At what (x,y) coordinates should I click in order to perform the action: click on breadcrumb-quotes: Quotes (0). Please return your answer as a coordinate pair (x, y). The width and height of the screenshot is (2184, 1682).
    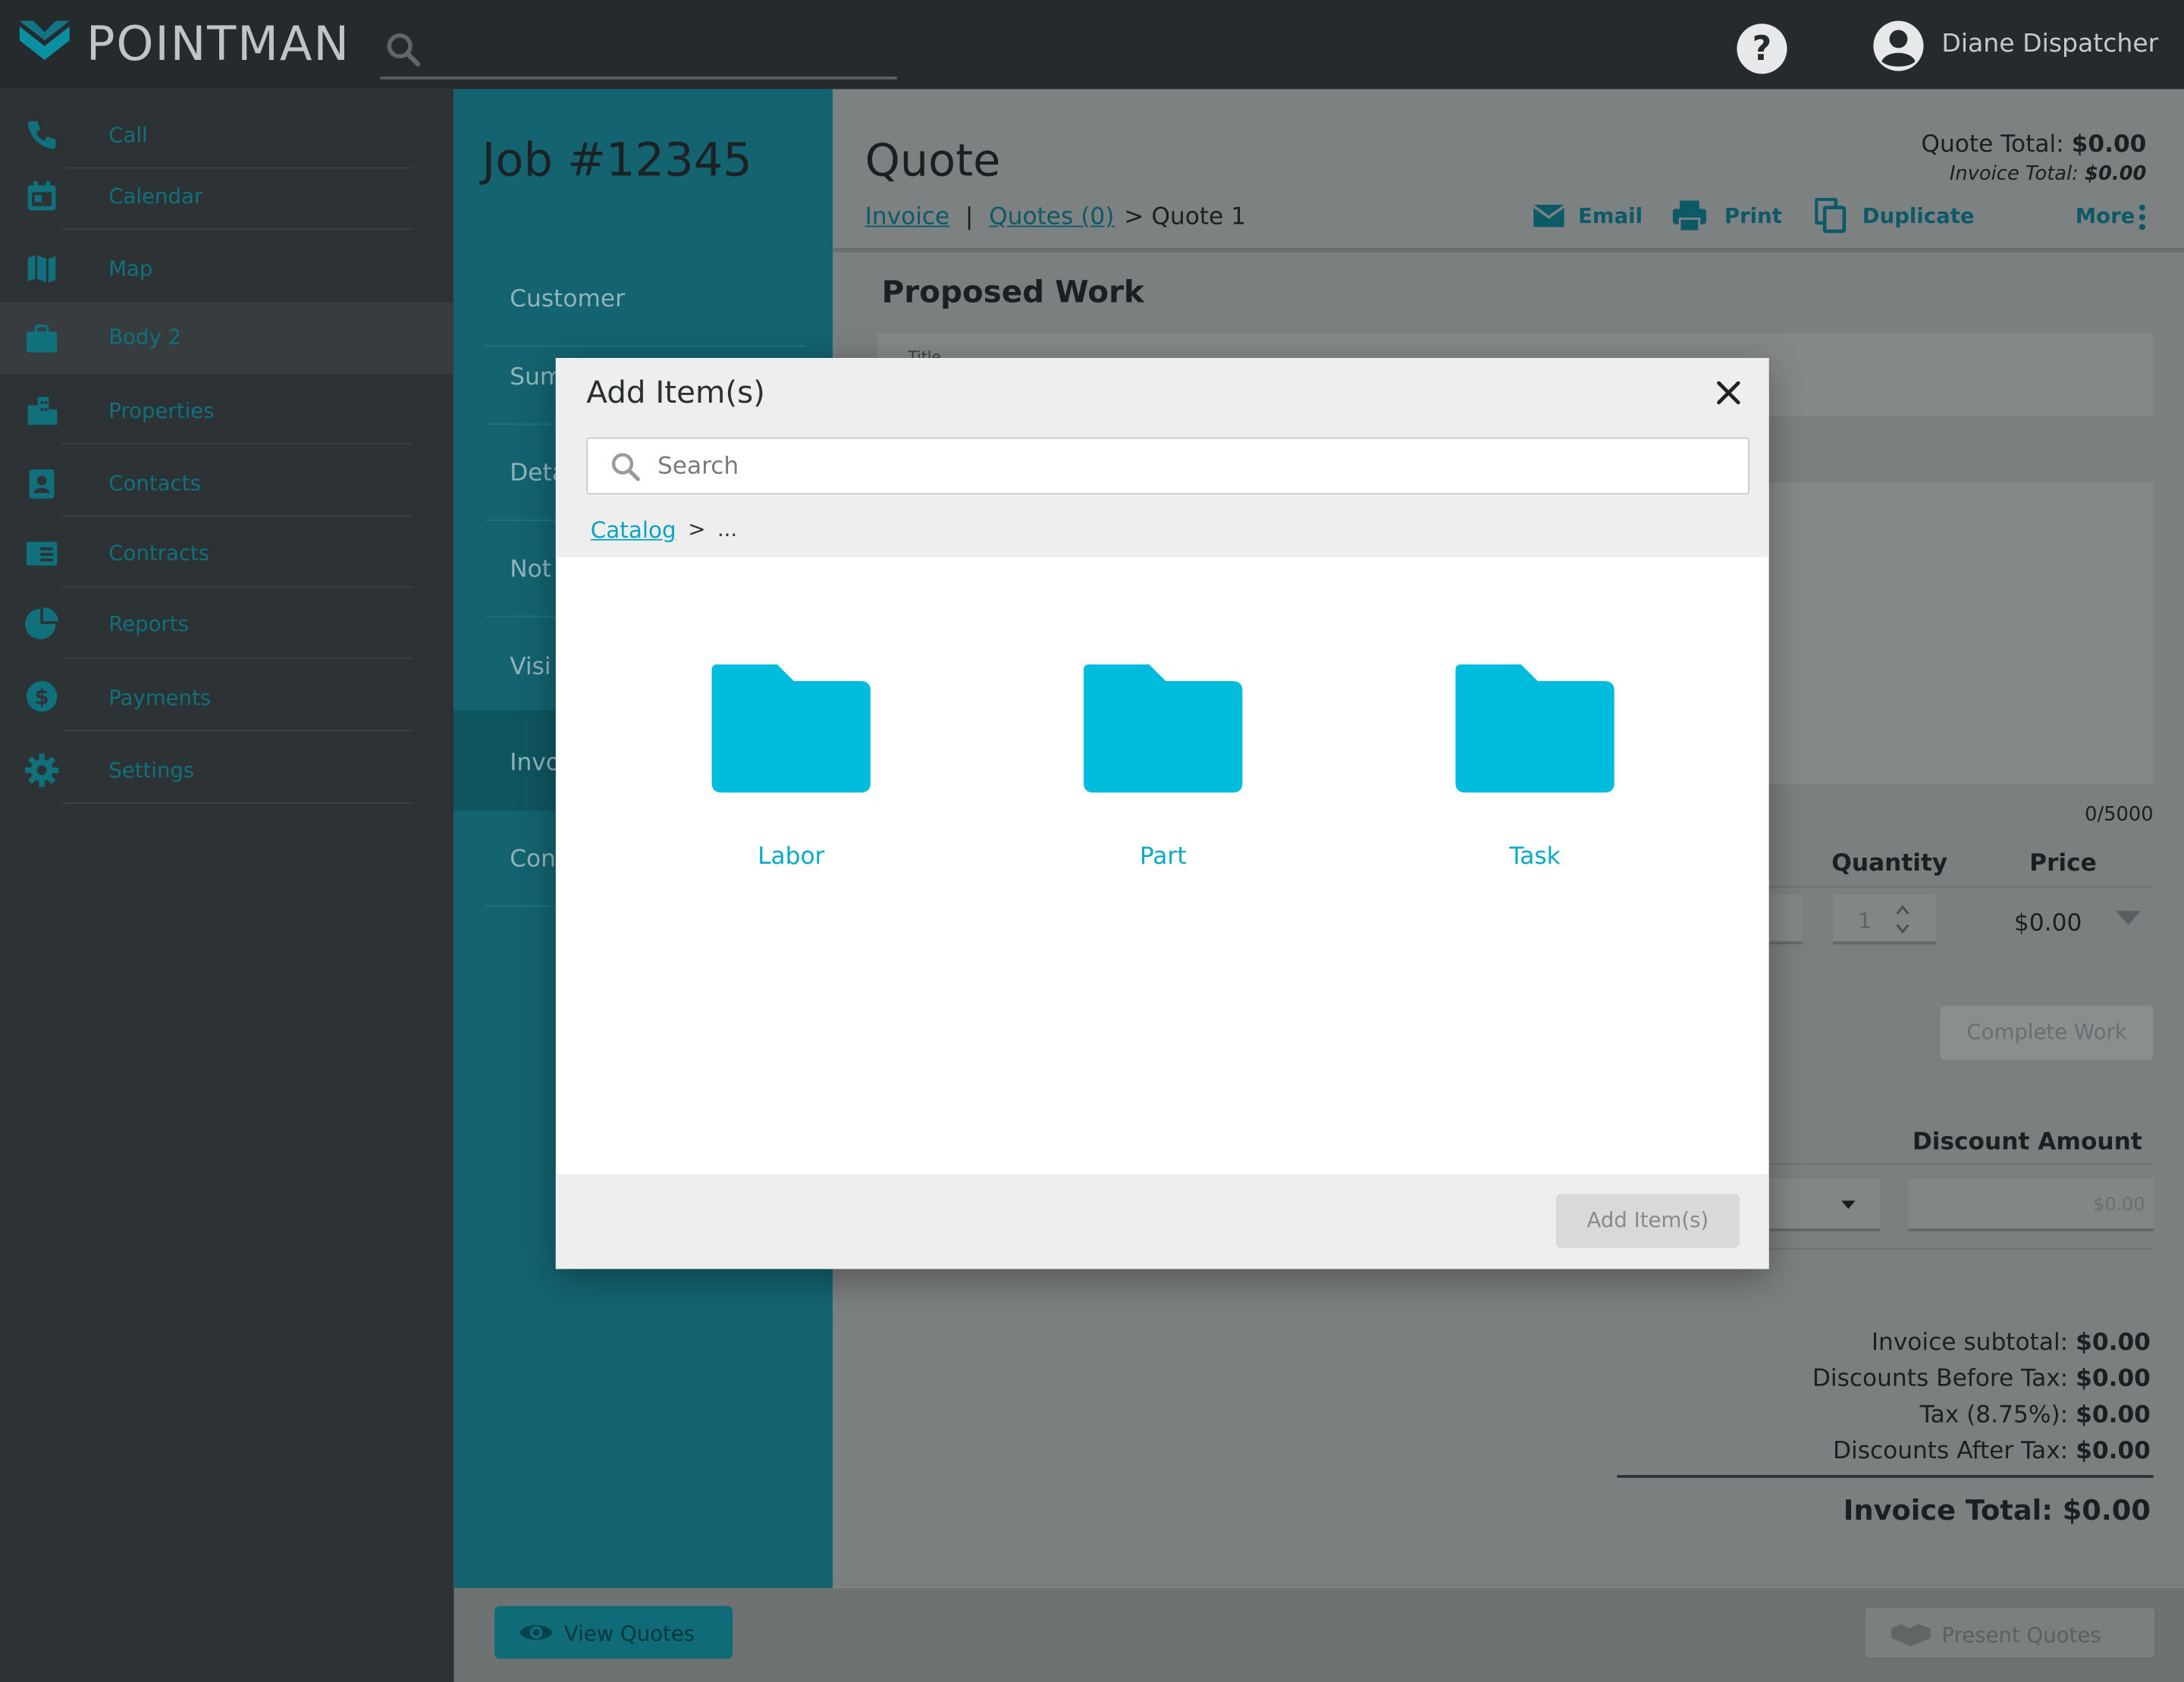
    Looking at the image, I should click on (1051, 217).